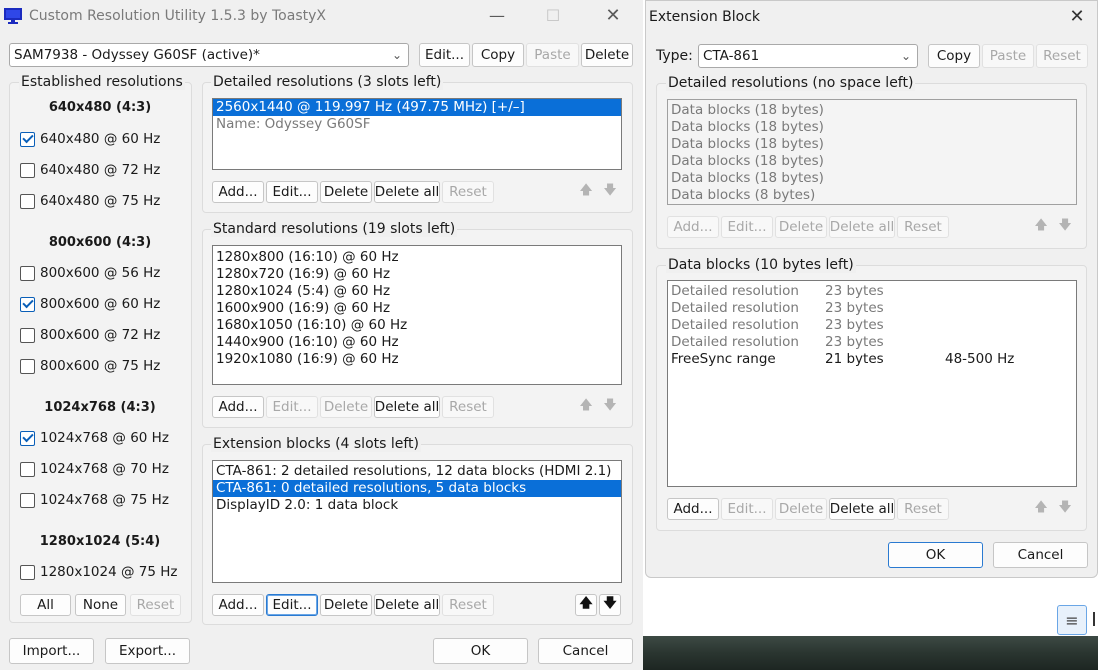  I want to click on detailed-reset-button: Reset, so click(468, 192).